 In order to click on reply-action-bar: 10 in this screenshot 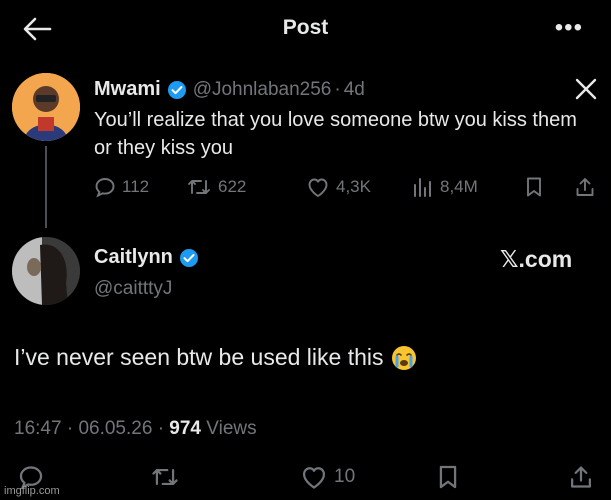, I will do `click(305, 478)`.